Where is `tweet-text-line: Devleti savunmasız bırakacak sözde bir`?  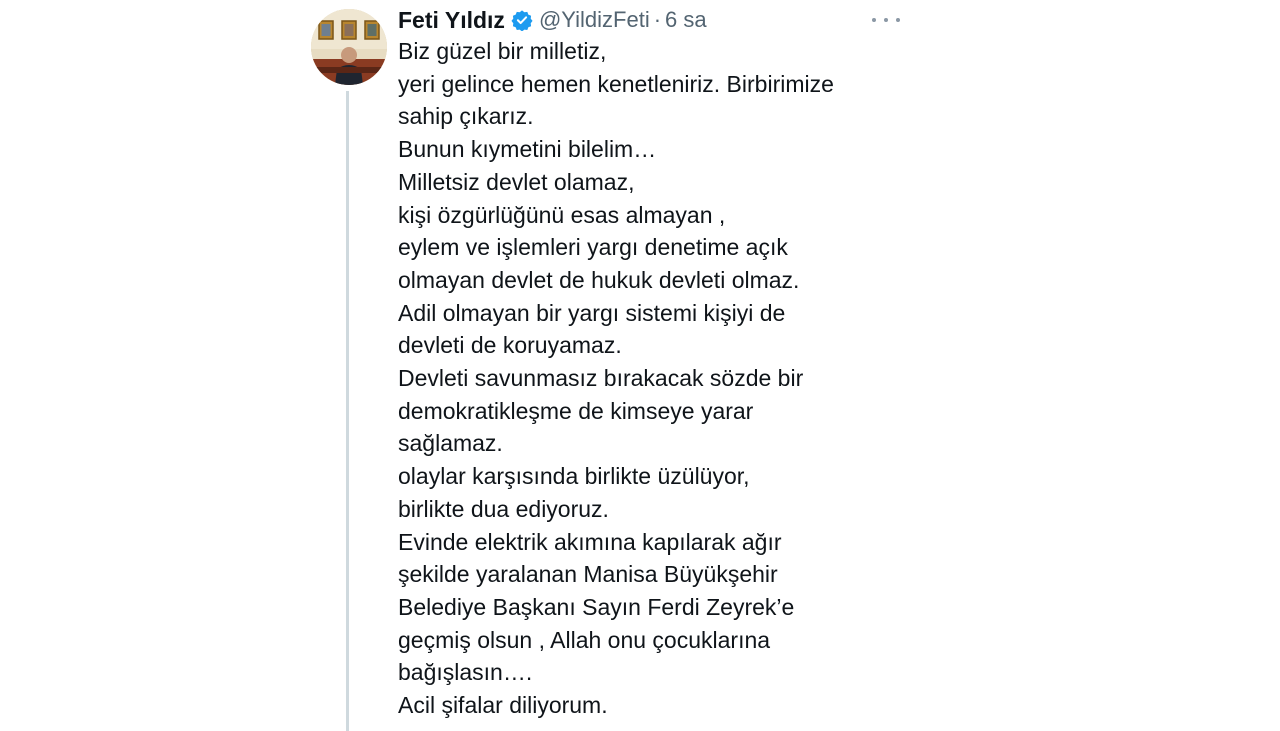
tweet-text-line: Devleti savunmasız bırakacak sözde bir is located at coordinates (601, 378).